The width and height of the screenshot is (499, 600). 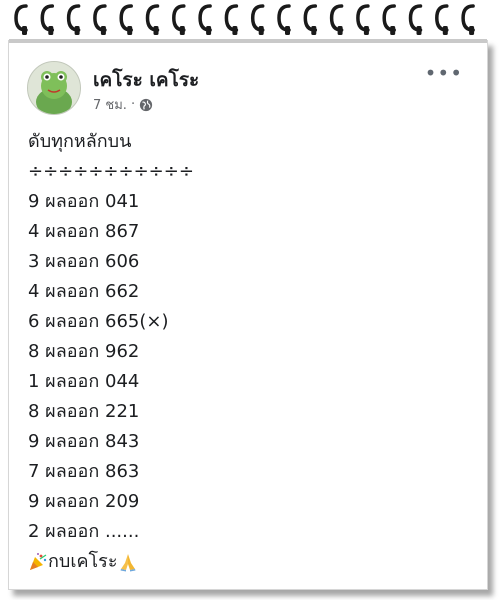 What do you see at coordinates (243, 562) in the screenshot?
I see `post-signoff-line: กบเคโระ` at bounding box center [243, 562].